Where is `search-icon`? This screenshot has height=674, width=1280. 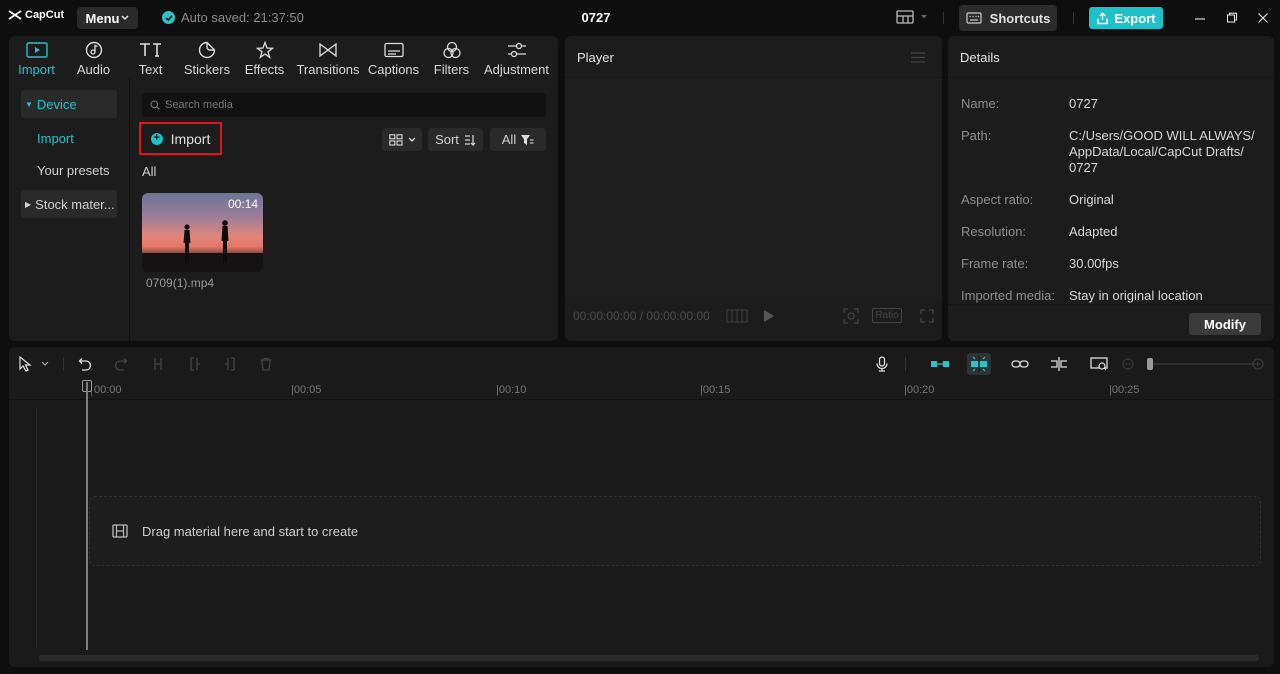
search-icon is located at coordinates (155, 105).